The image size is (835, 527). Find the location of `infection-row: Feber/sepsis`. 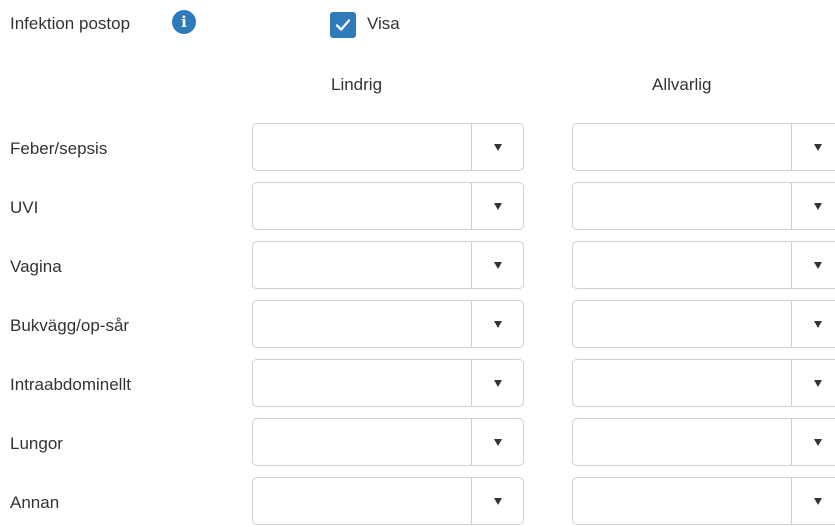

infection-row: Feber/sepsis is located at coordinates (417, 148).